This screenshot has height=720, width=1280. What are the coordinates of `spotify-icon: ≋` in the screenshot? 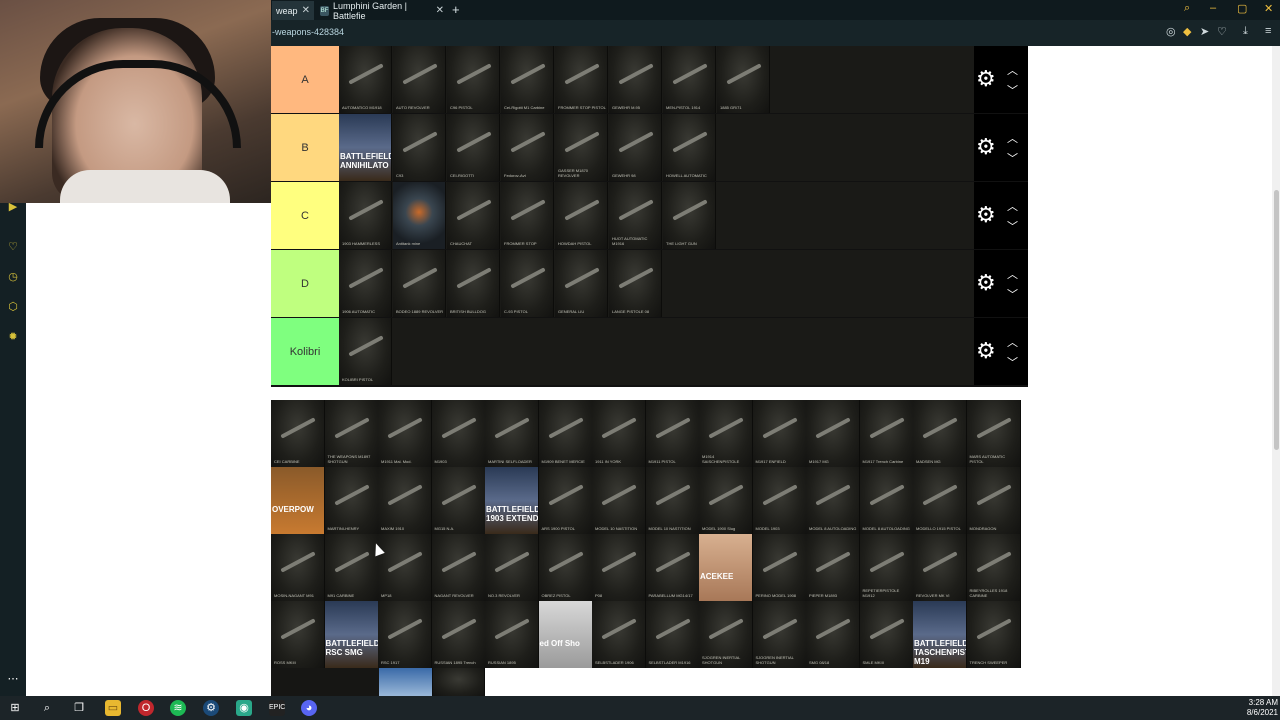 It's located at (178, 708).